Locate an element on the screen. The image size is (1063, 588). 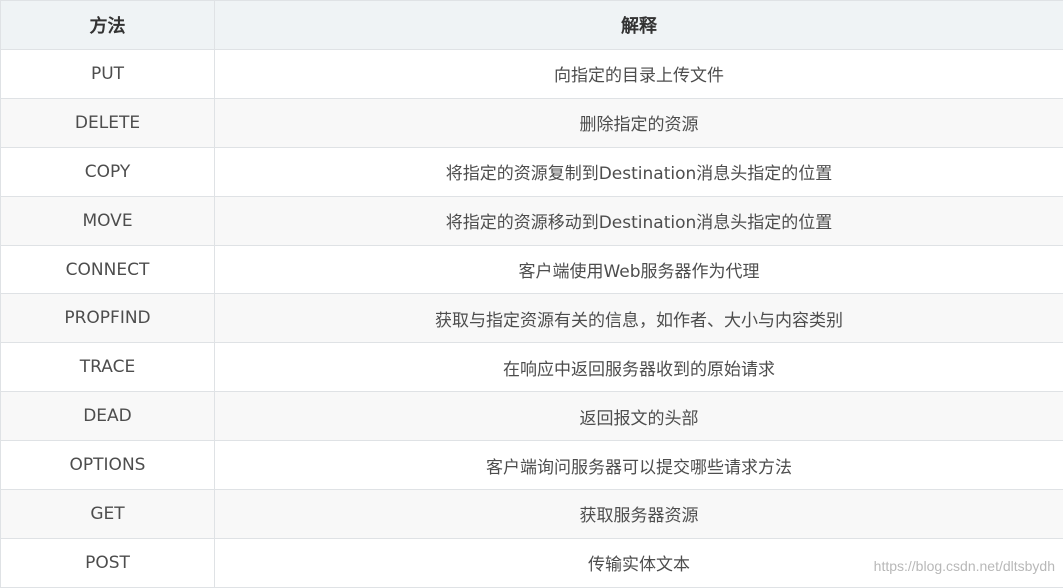
method-cell: COPY is located at coordinates (108, 171).